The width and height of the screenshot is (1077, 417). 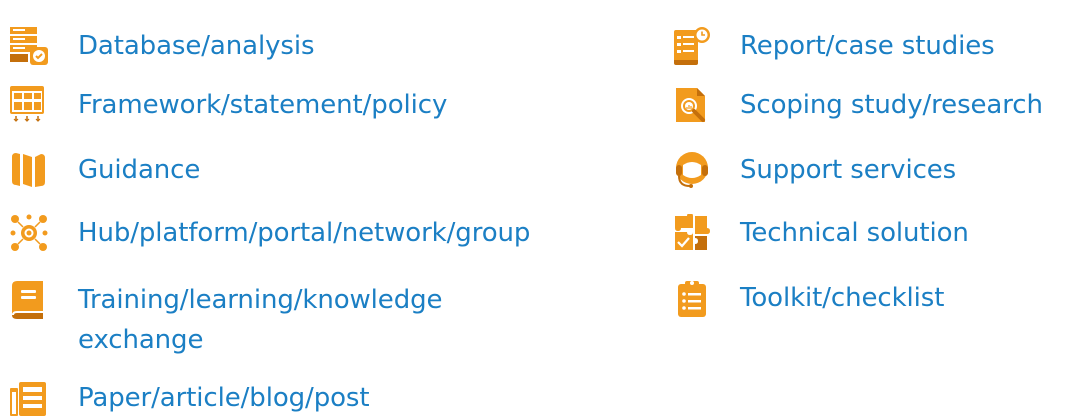 What do you see at coordinates (692, 46) in the screenshot?
I see `report-icon` at bounding box center [692, 46].